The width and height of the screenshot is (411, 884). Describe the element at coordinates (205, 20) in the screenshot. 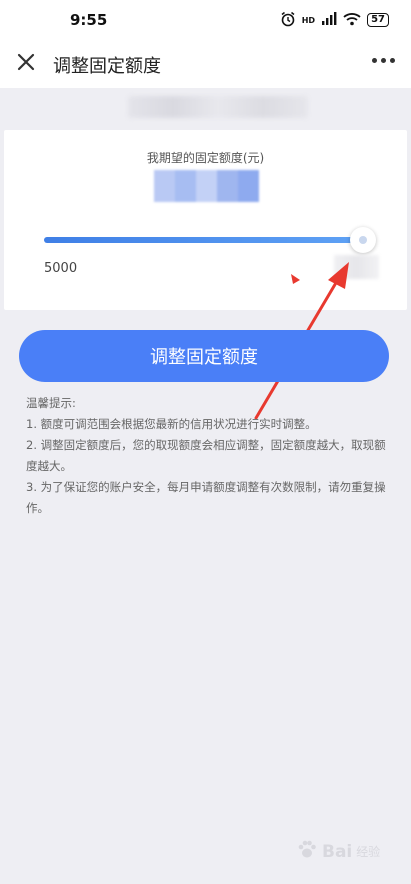

I see `status-bar: 9:55 HD 57` at that location.